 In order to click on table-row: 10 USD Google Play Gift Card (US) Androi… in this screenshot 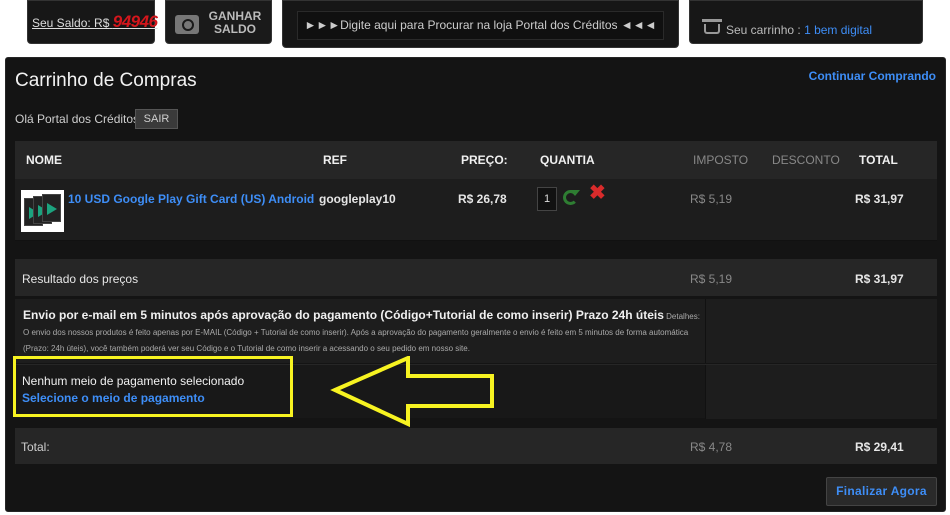, I will do `click(476, 210)`.